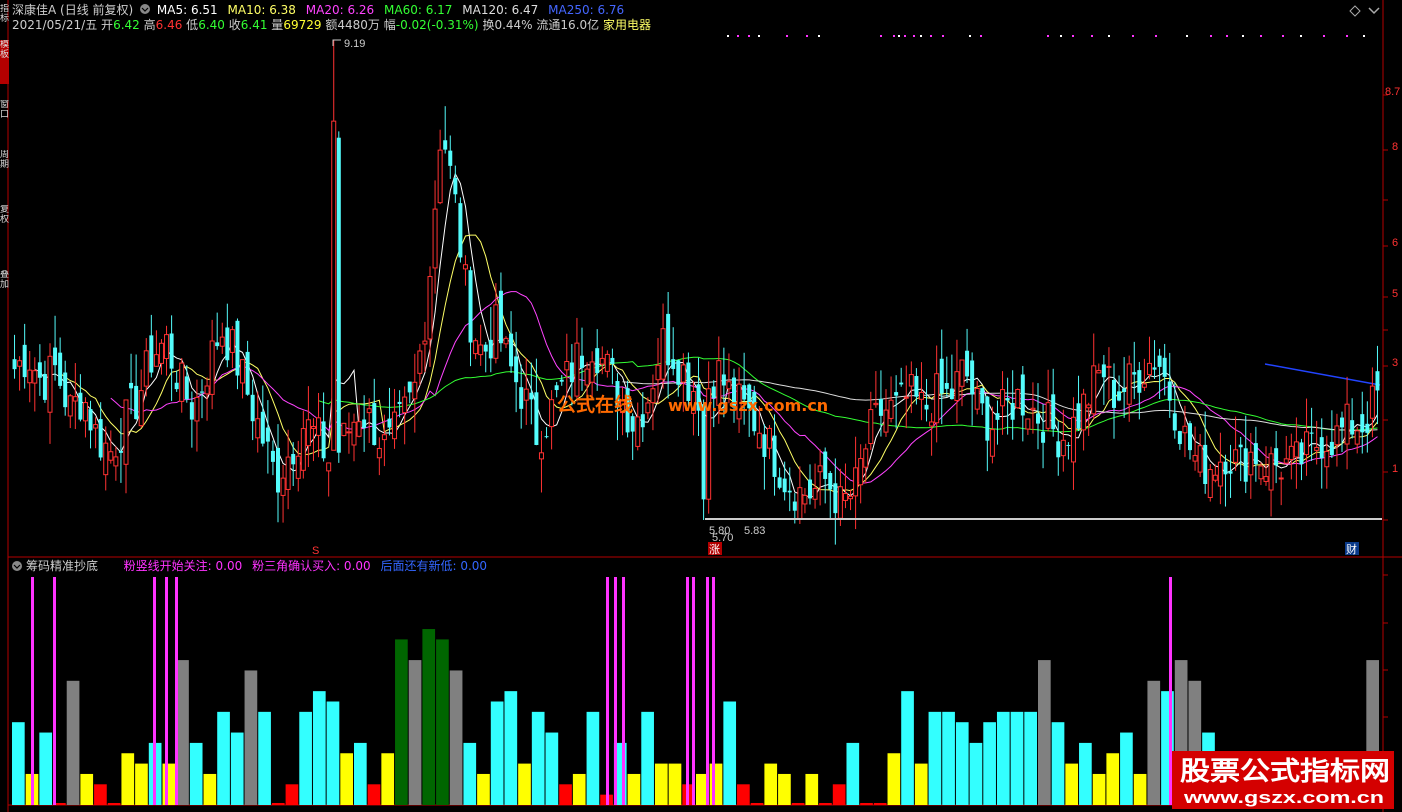 Image resolution: width=1402 pixels, height=812 pixels. What do you see at coordinates (488, 25) in the screenshot?
I see `turnover-label: 换` at bounding box center [488, 25].